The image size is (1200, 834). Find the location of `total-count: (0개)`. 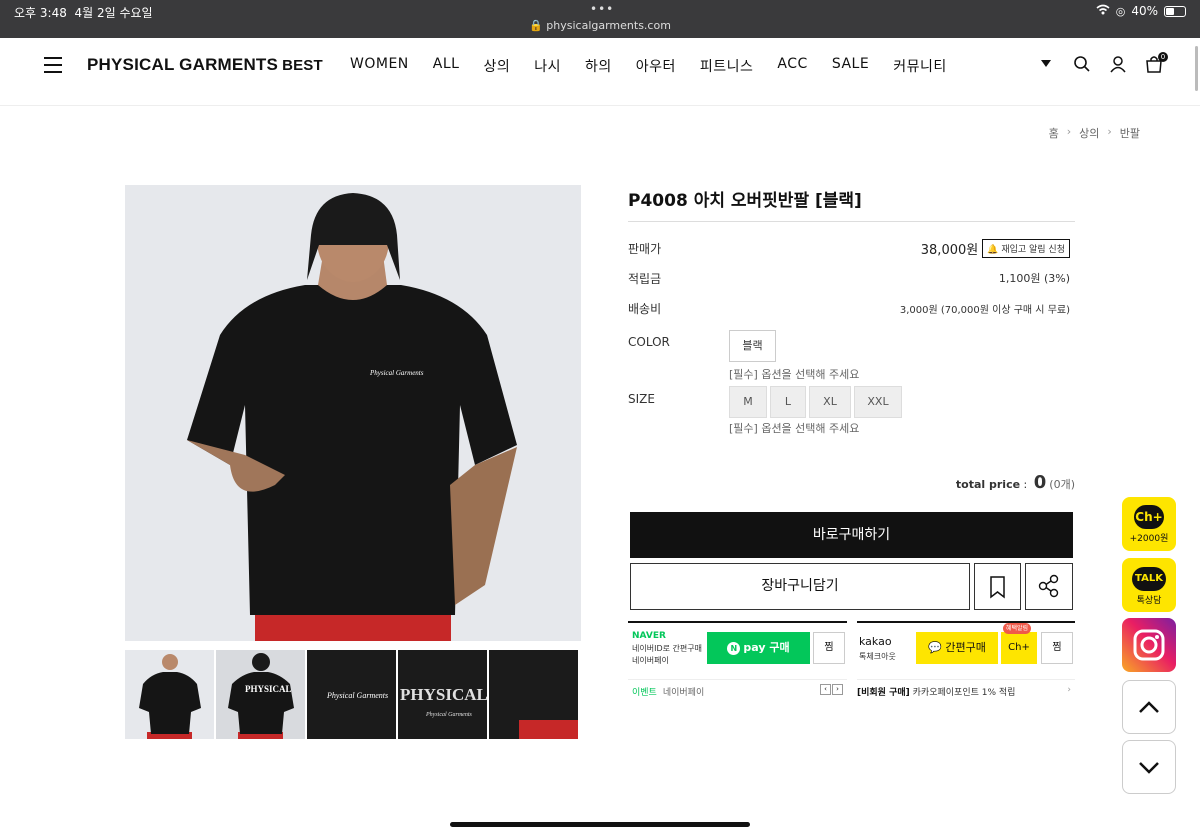

total-count: (0개) is located at coordinates (1062, 484).